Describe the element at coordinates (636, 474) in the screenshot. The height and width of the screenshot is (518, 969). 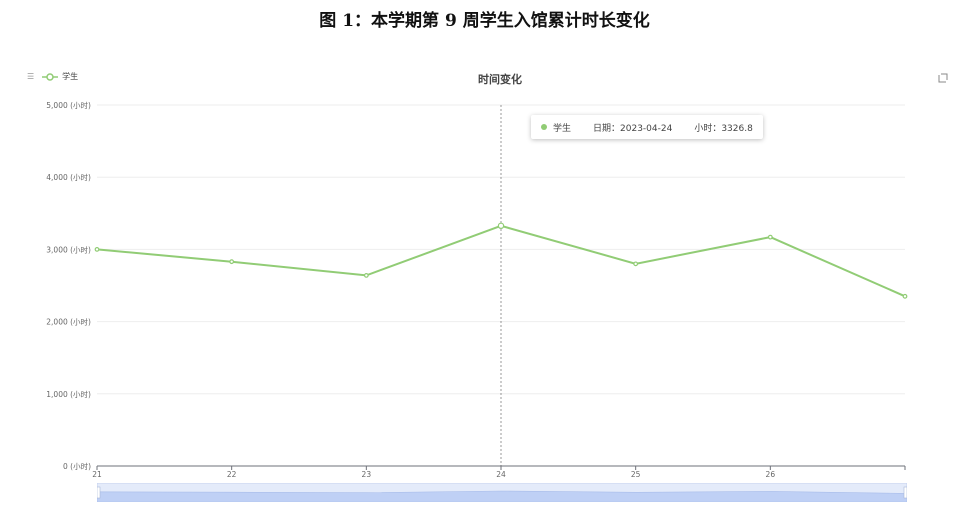
I see `x-tick-label: 25` at that location.